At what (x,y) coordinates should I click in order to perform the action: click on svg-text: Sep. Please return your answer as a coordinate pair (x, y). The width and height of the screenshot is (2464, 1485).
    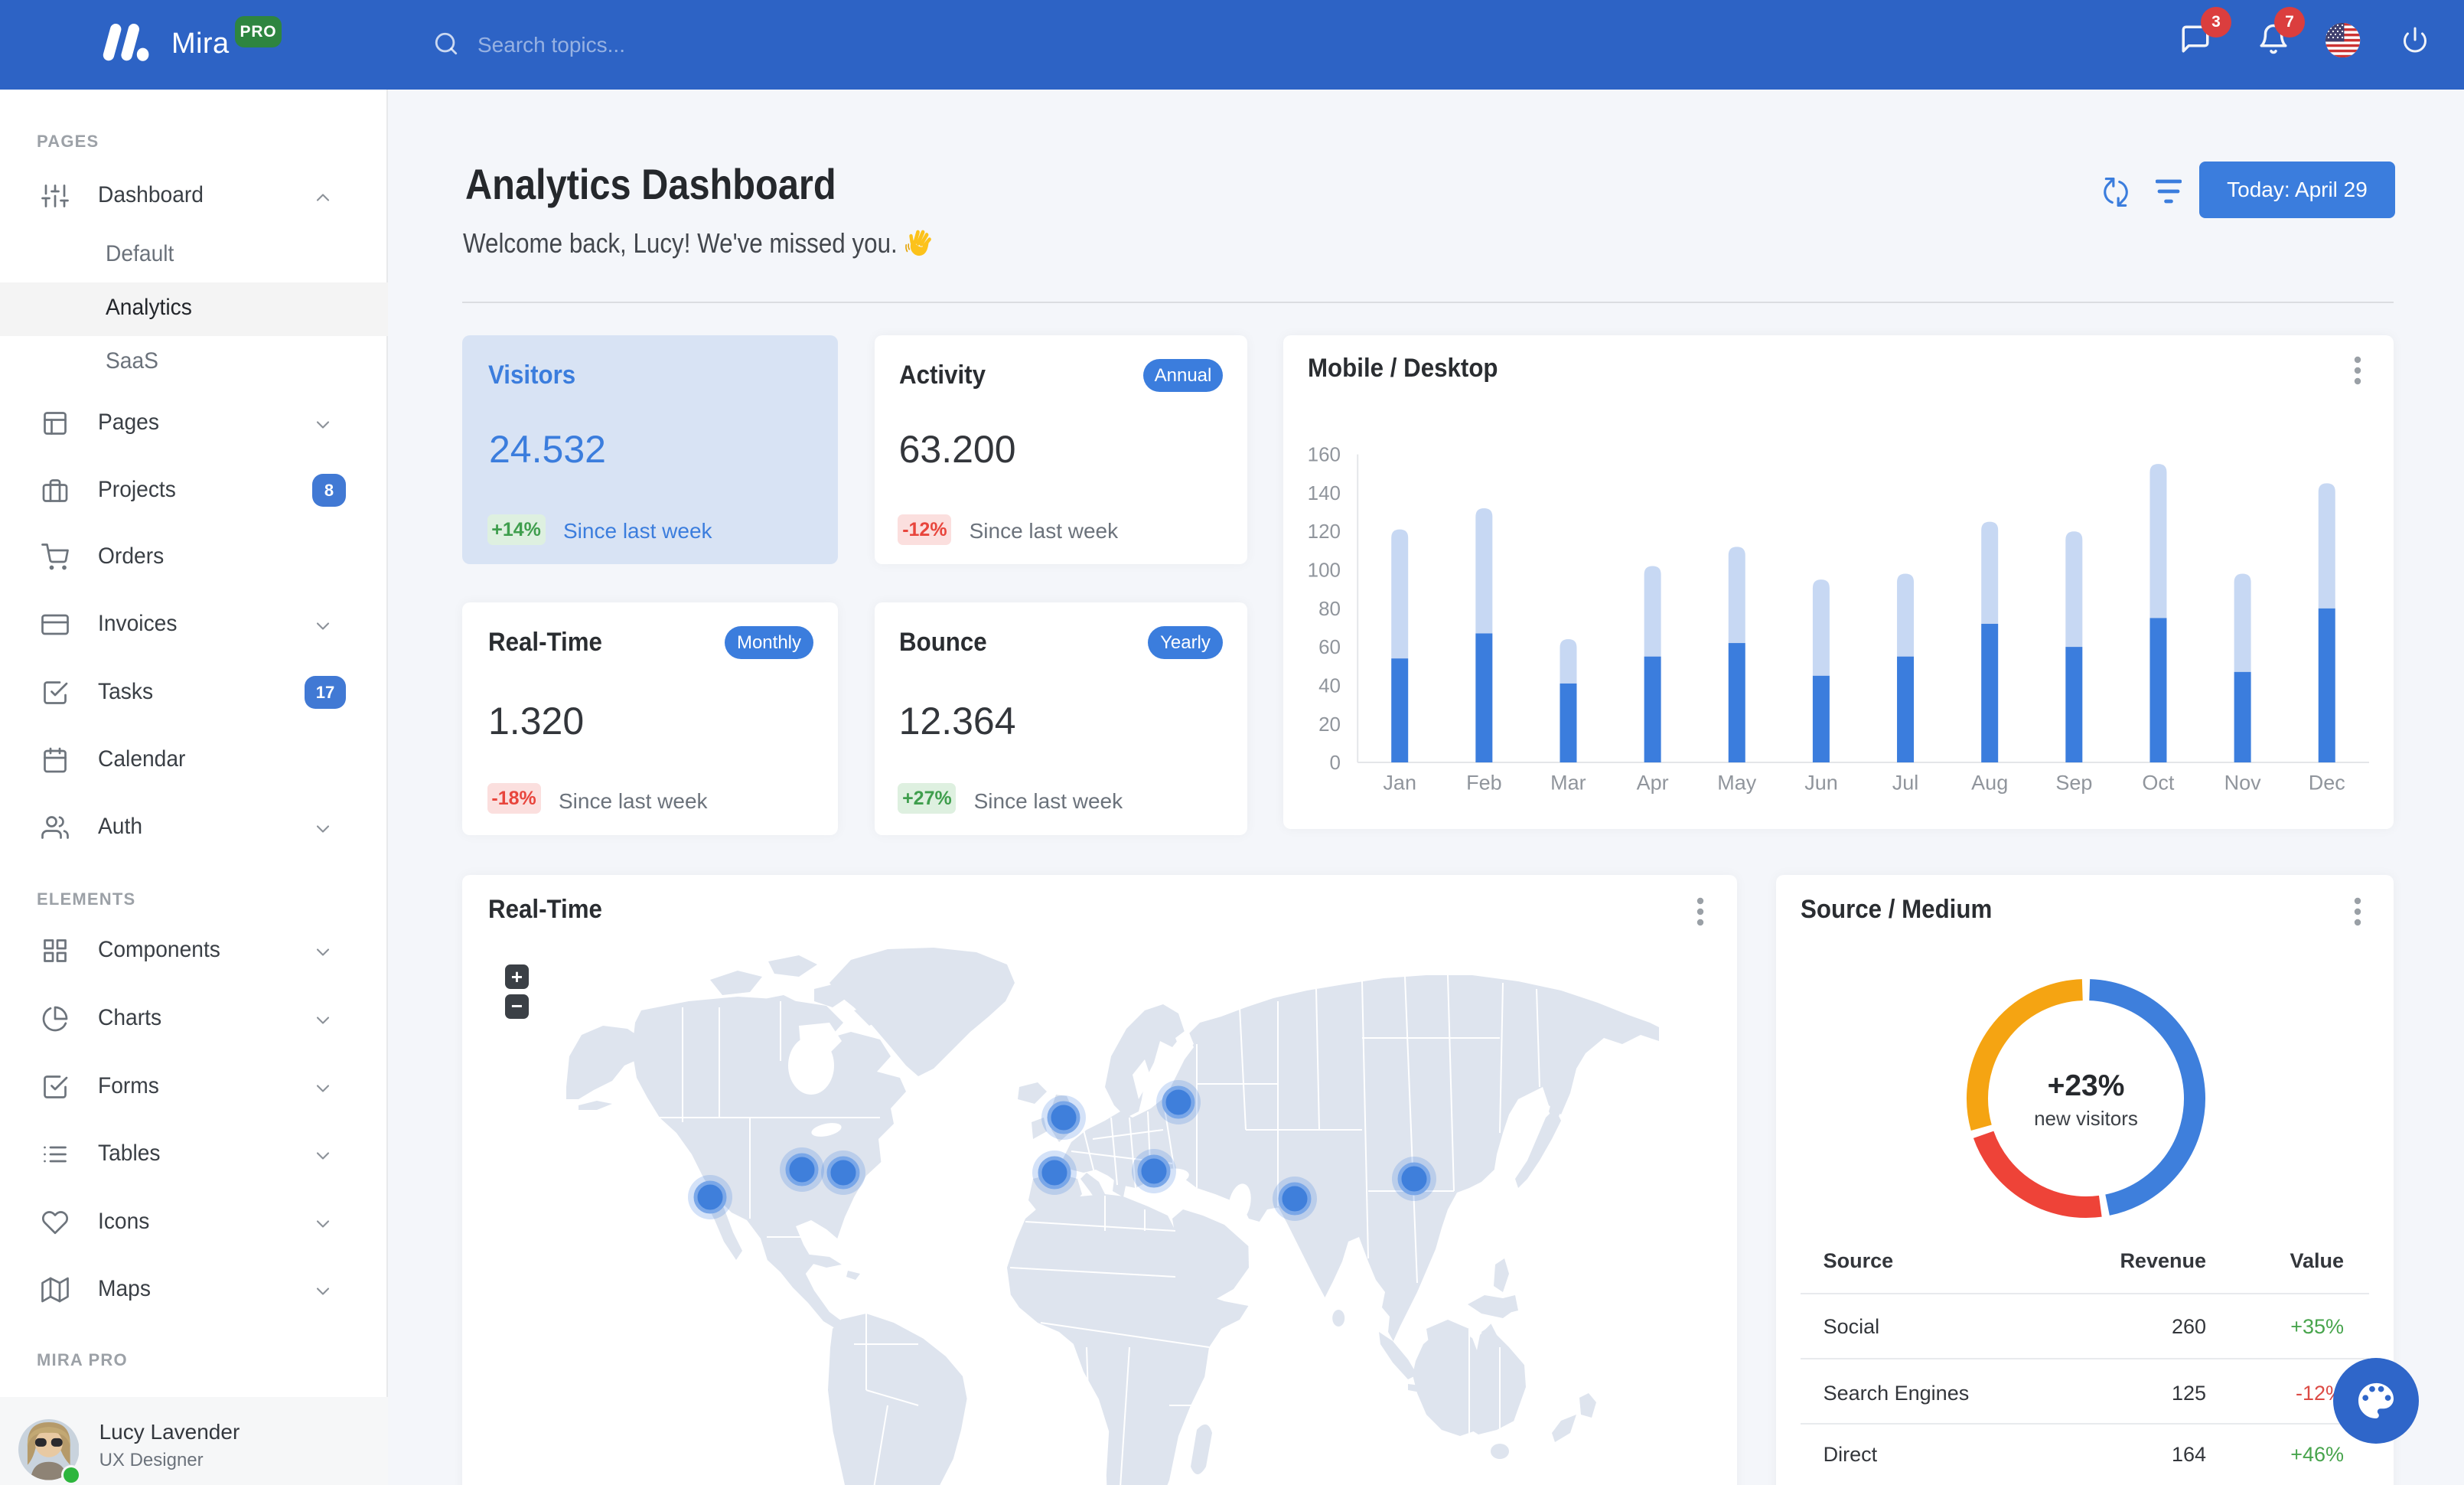
    Looking at the image, I should click on (2073, 782).